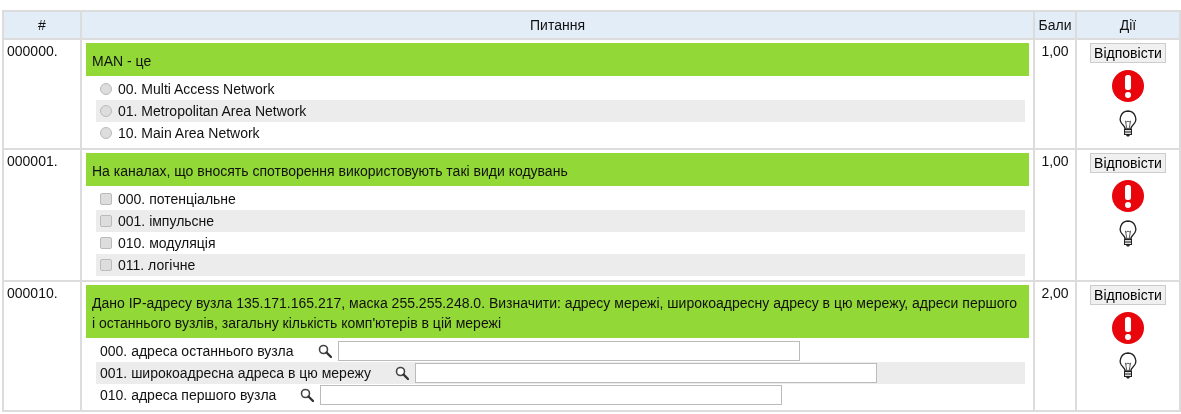 The width and height of the screenshot is (1181, 414). What do you see at coordinates (197, 351) in the screenshot?
I see `answer-label: 000. адреса останнього вузла` at bounding box center [197, 351].